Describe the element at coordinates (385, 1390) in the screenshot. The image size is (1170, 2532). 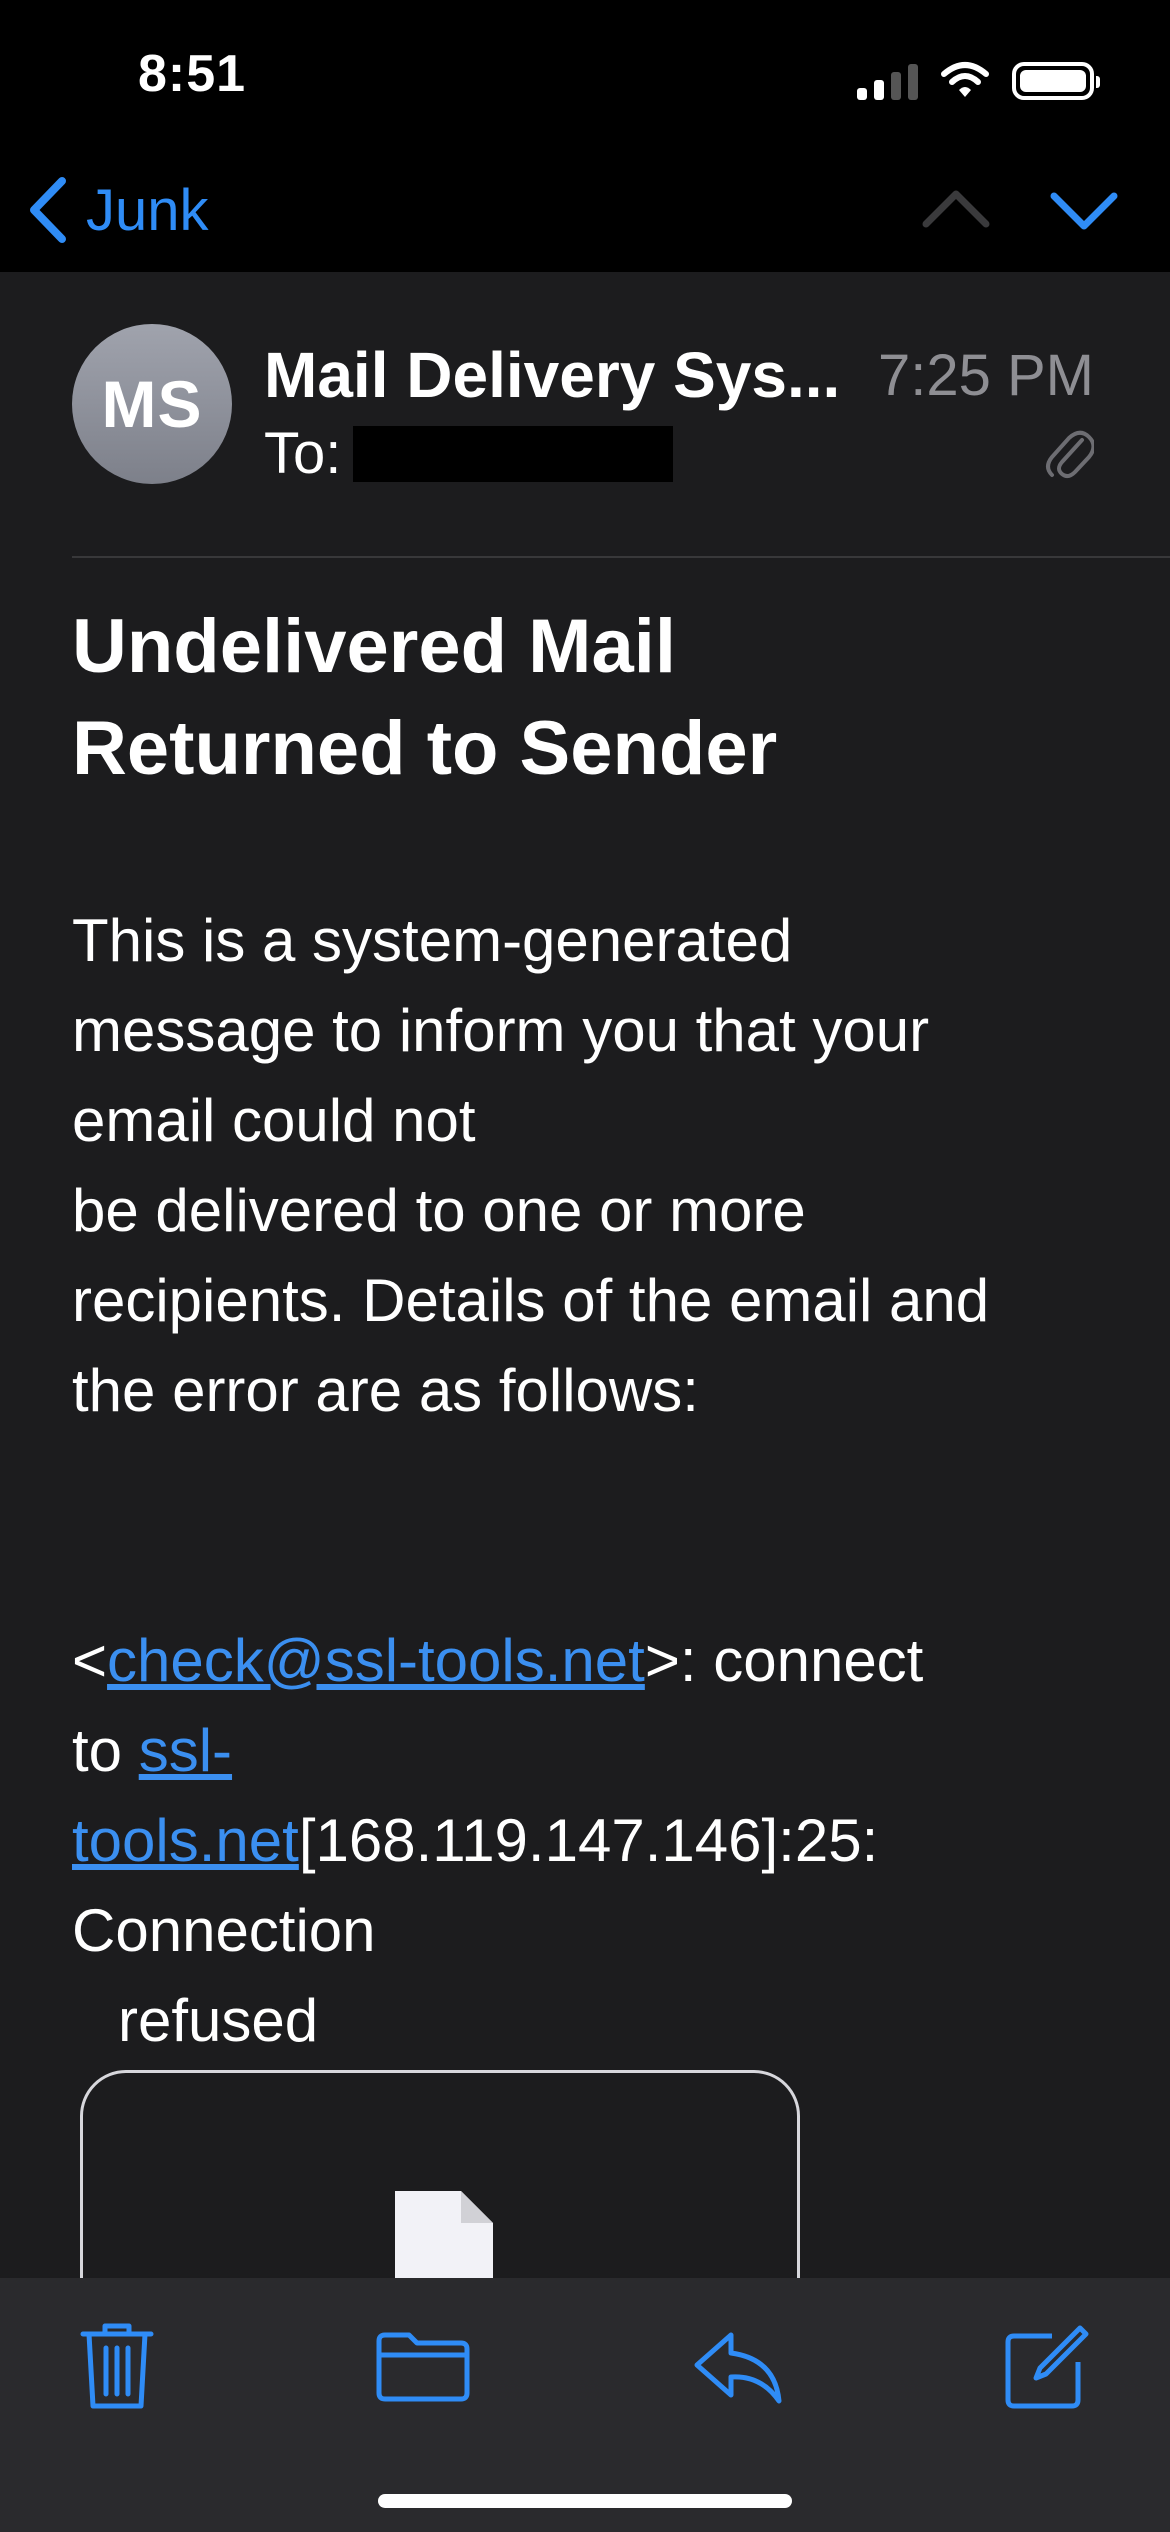
I see `body-line: the error are as follows:` at that location.